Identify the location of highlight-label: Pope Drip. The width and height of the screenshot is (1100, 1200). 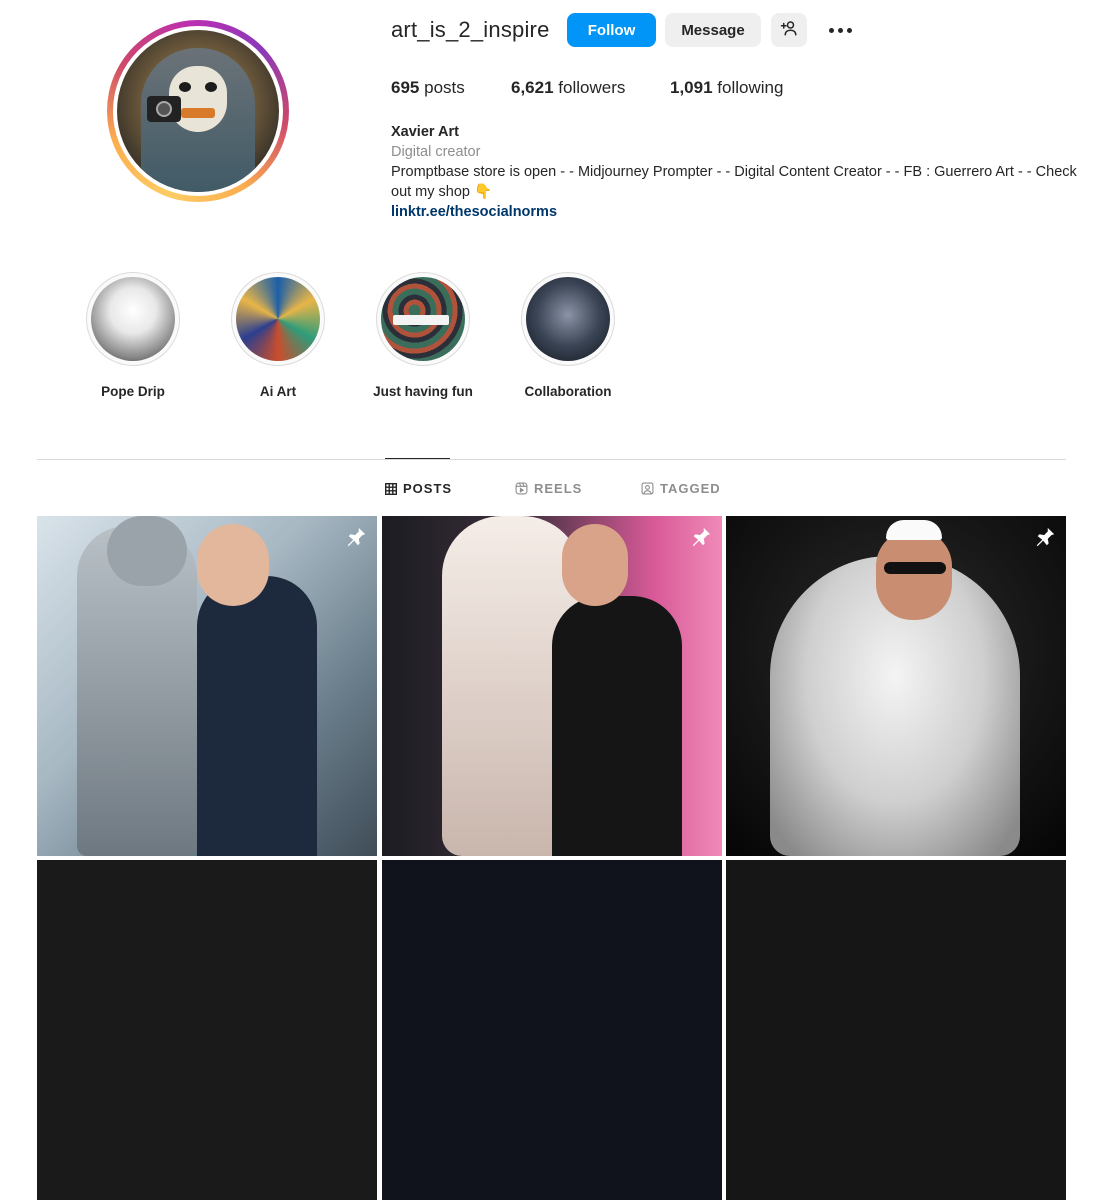
(133, 391).